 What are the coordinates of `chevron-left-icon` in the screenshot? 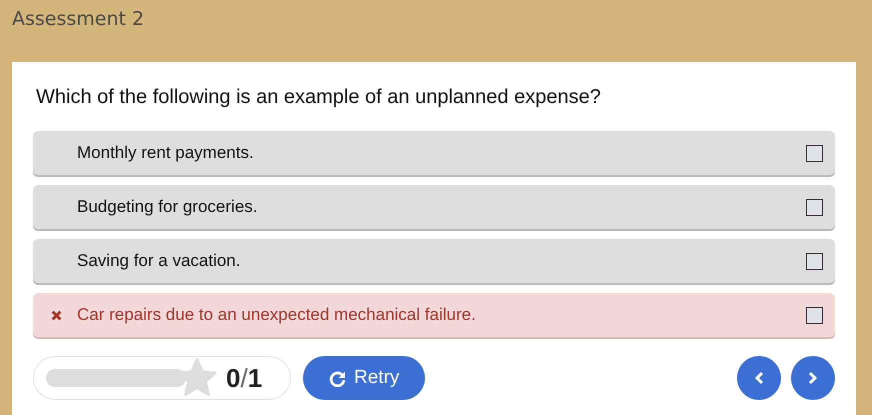 It's located at (759, 378).